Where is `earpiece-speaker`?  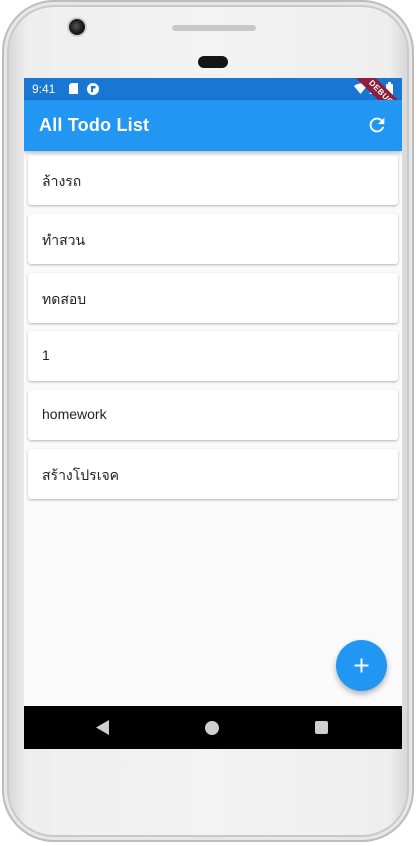
earpiece-speaker is located at coordinates (214, 28).